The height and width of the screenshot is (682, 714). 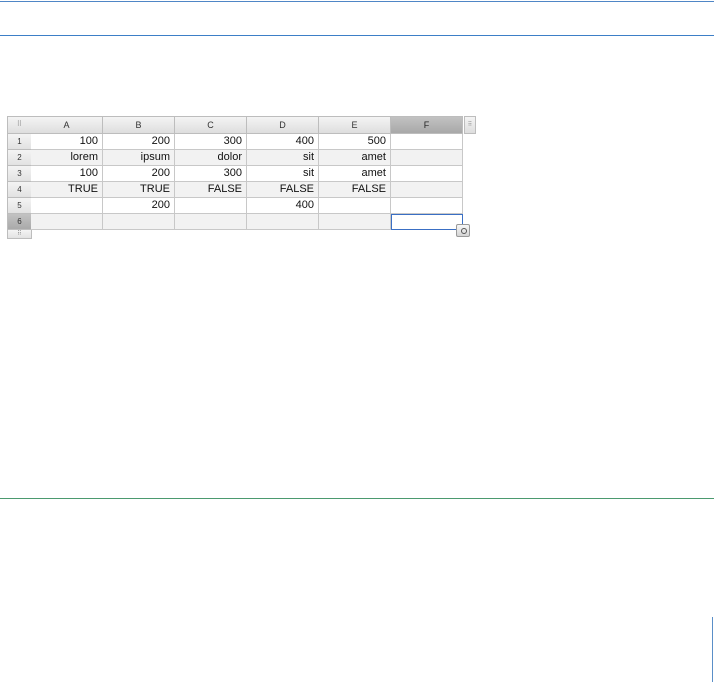 I want to click on cell-a2: lorem, so click(x=67, y=158).